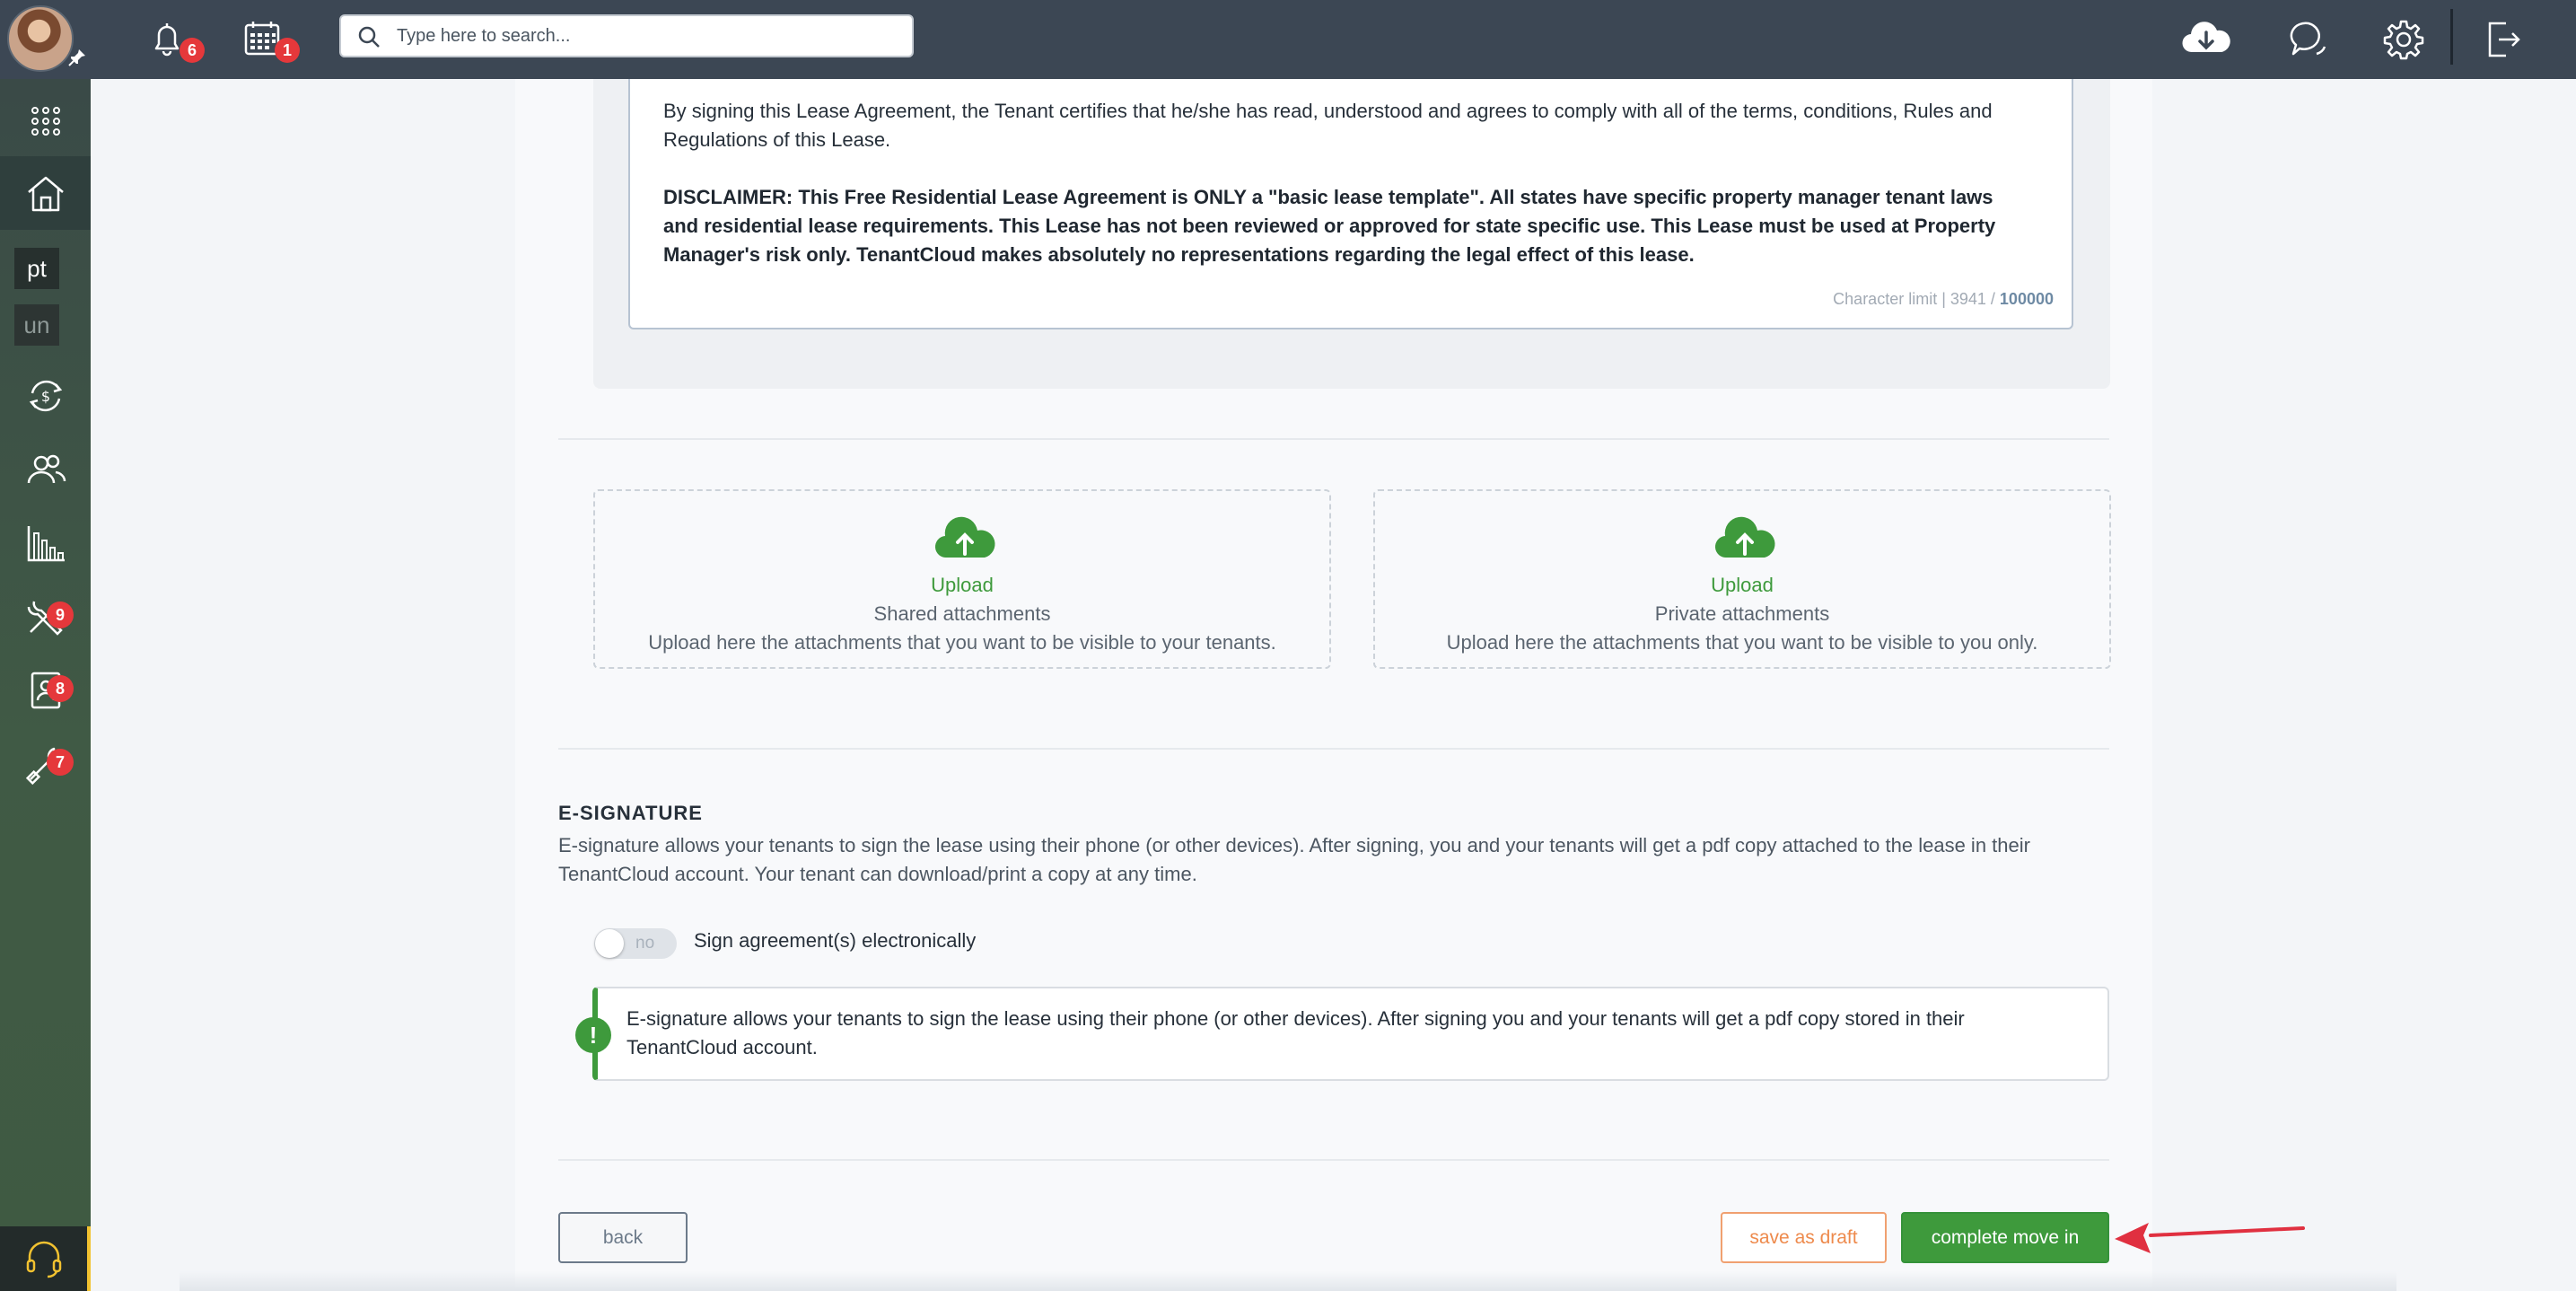  I want to click on character-limit: Character limit | 3941 / 100000, so click(1943, 300).